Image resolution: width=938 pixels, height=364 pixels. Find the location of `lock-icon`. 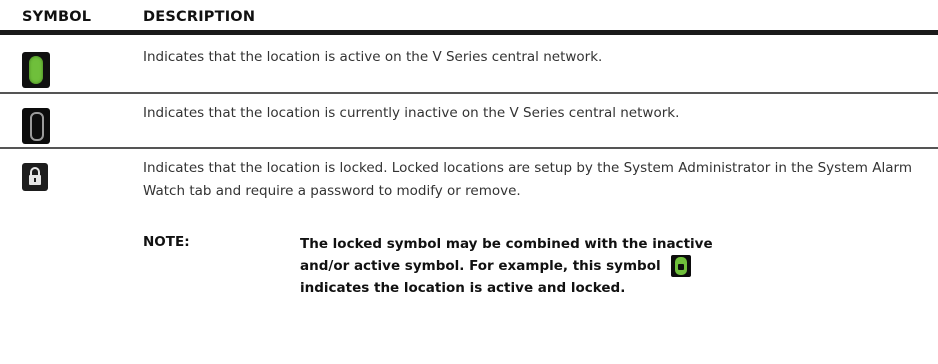

lock-icon is located at coordinates (35, 176).